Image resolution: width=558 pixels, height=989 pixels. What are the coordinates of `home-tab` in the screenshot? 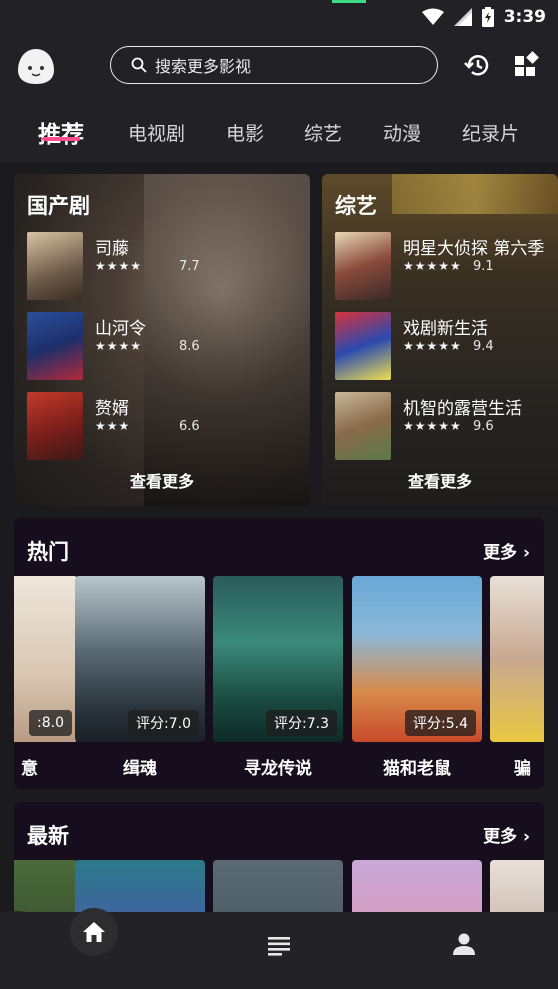 It's located at (94, 932).